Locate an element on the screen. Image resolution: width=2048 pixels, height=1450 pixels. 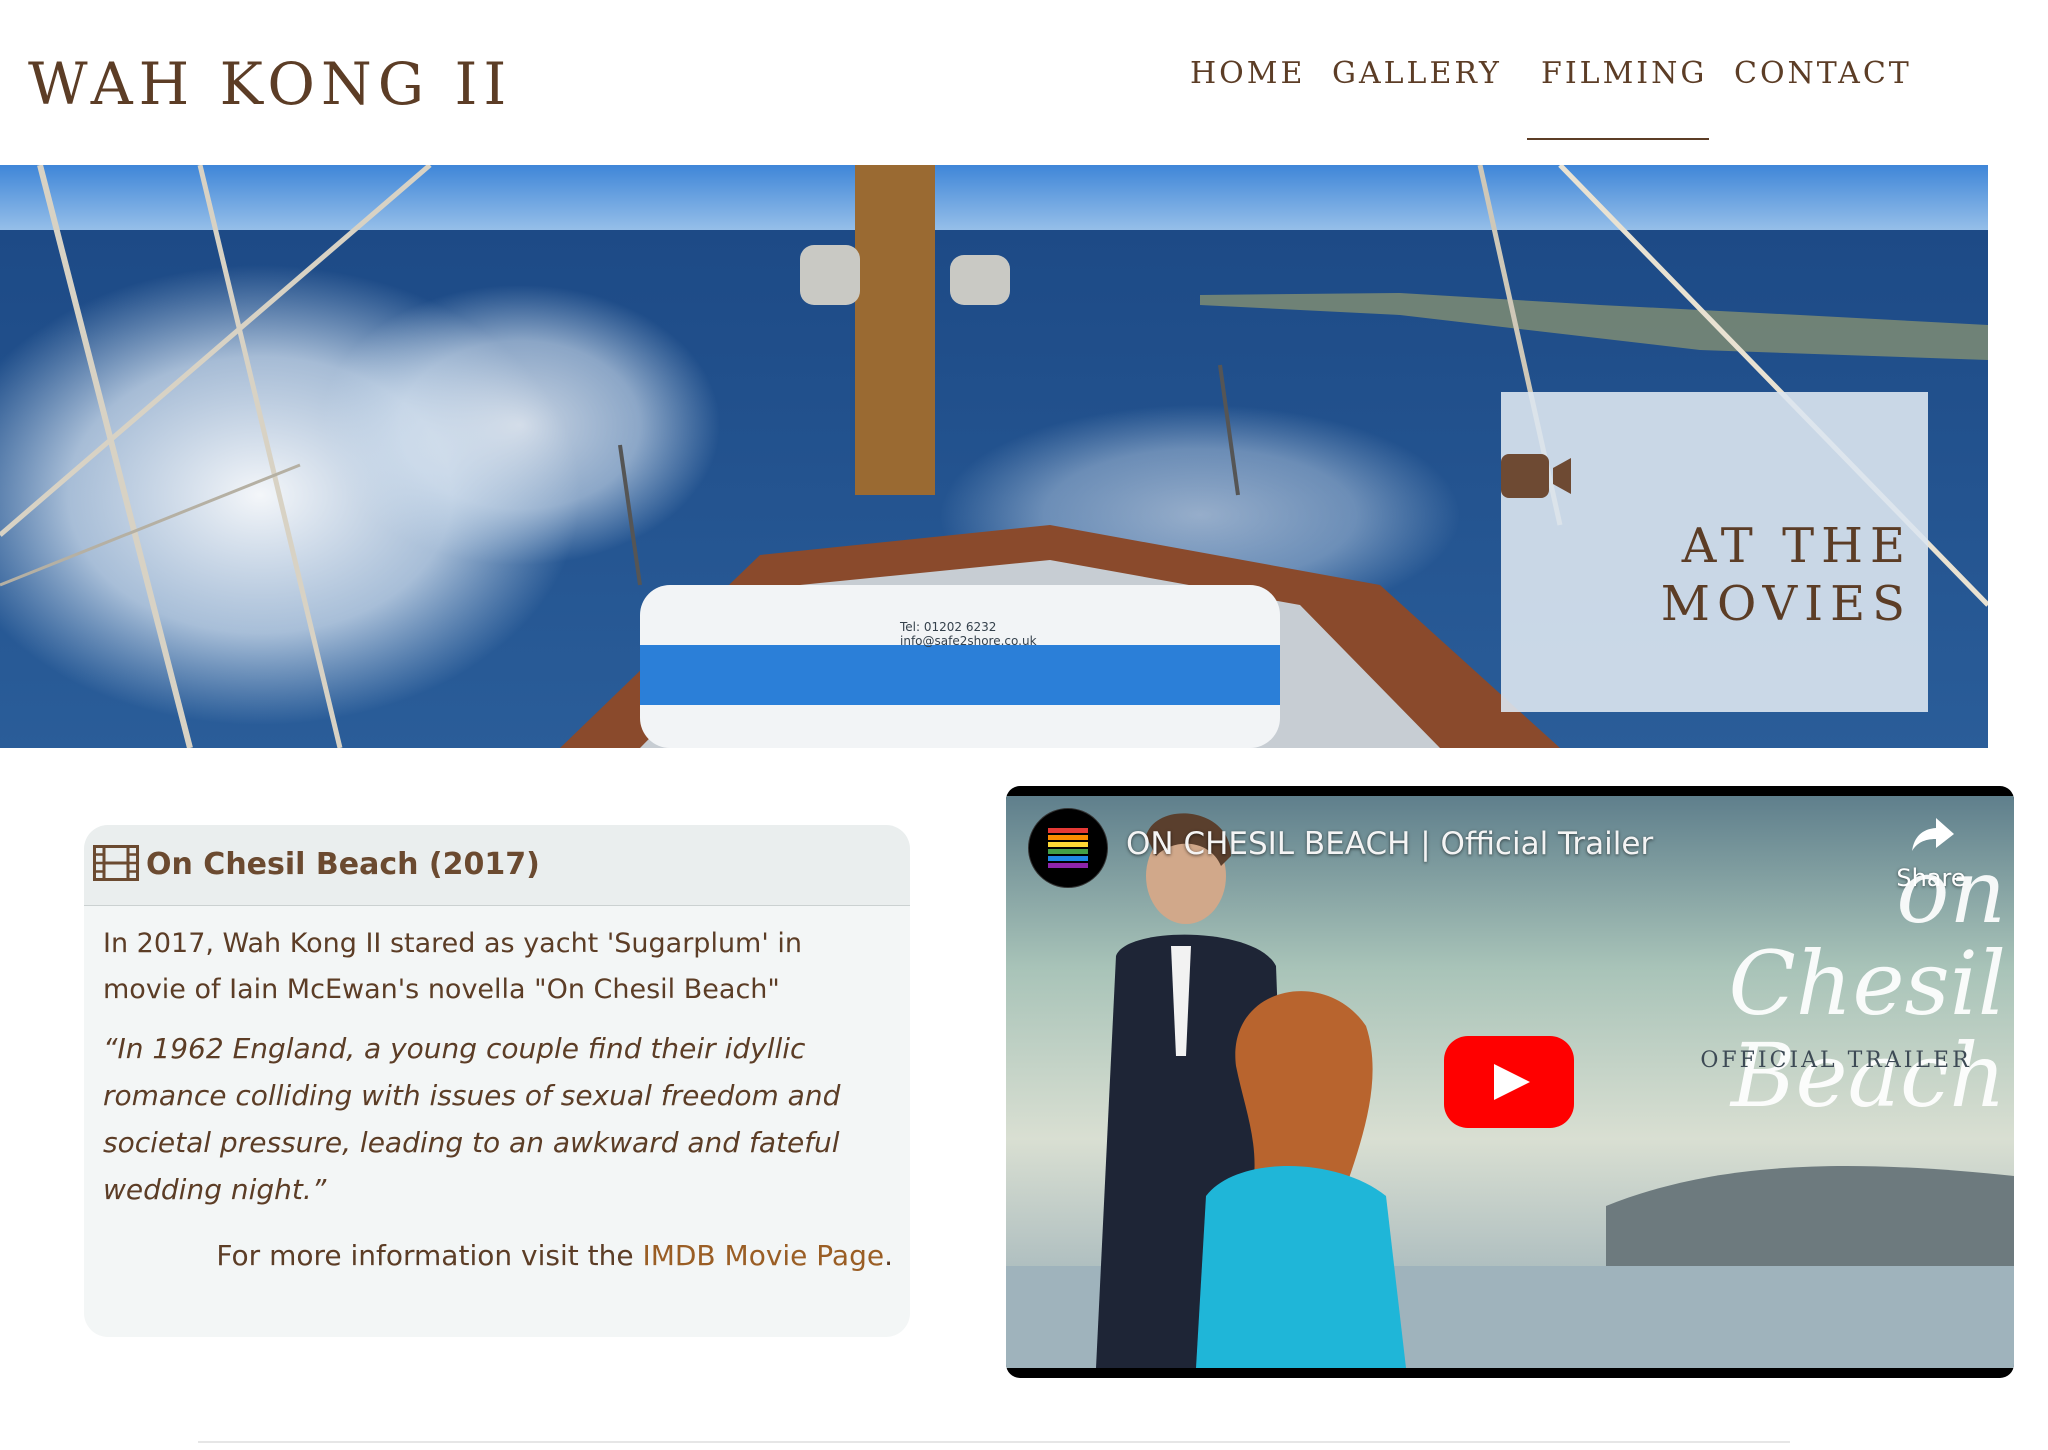
youtube-play-icon is located at coordinates (1509, 1082).